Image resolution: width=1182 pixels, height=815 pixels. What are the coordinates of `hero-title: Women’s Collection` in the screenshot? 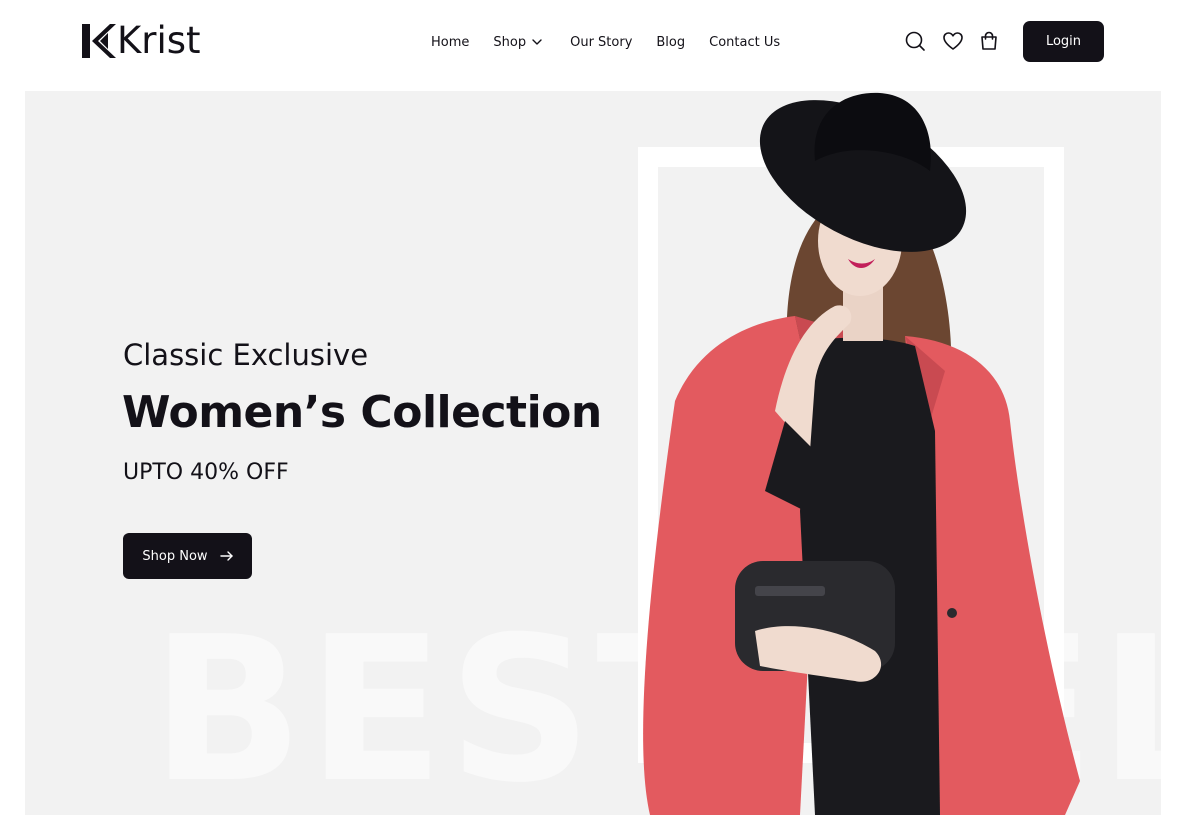 It's located at (362, 412).